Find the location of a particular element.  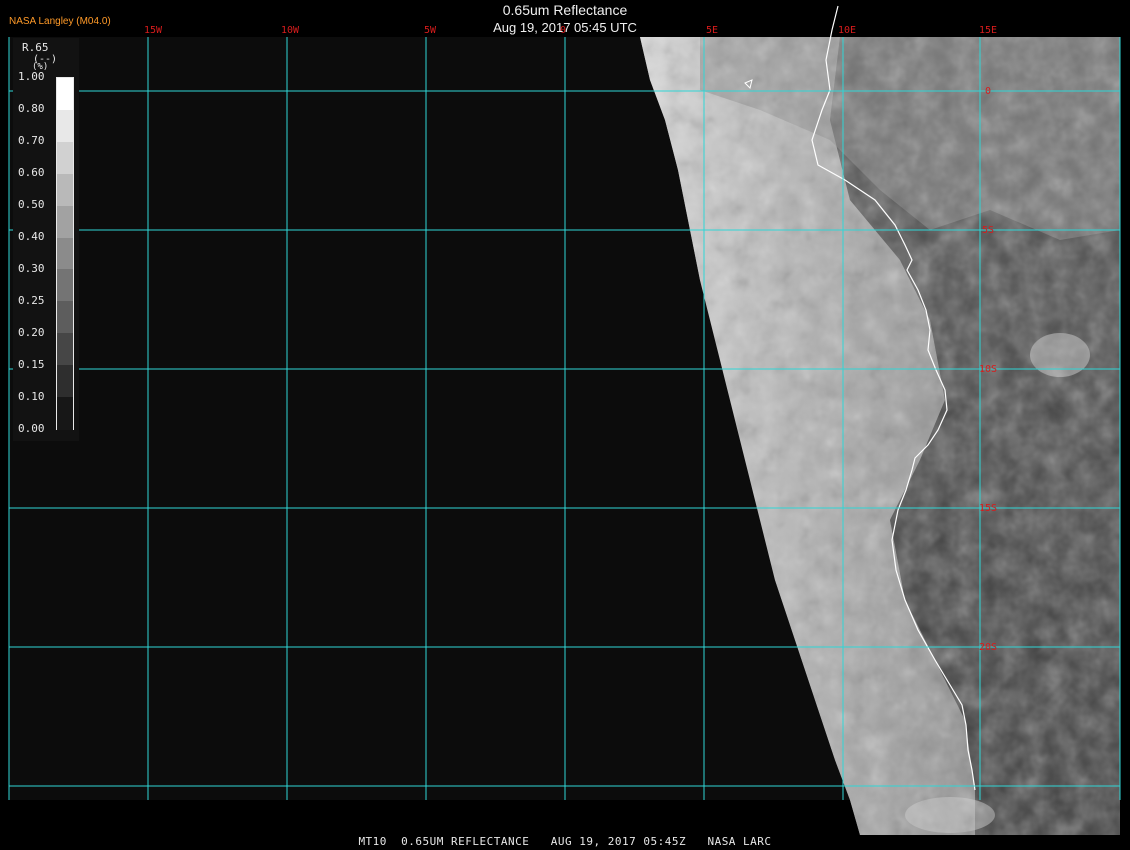

latitude-label: 15S is located at coordinates (988, 508).